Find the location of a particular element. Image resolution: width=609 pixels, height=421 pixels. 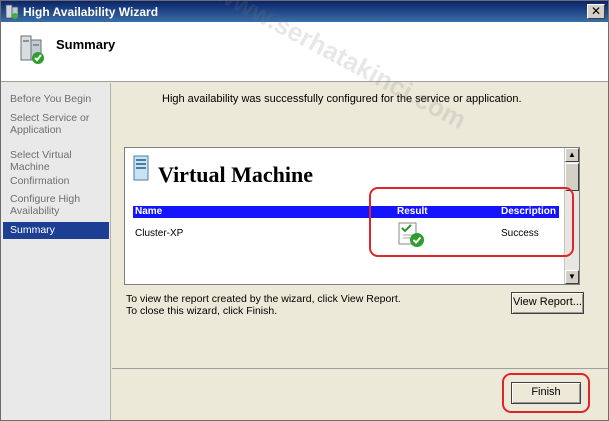

instructions-line-2: To close this wizard, click Finish. is located at coordinates (202, 311).